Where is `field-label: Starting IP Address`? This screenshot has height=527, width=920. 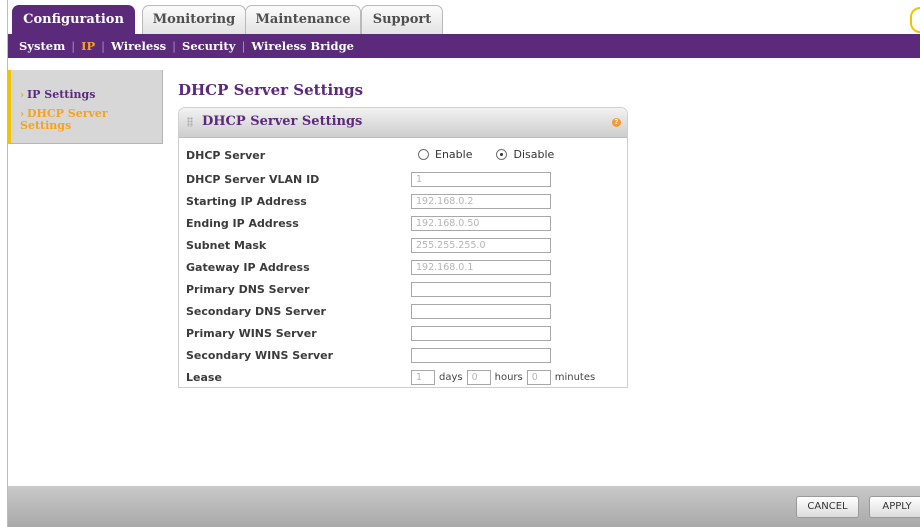 field-label: Starting IP Address is located at coordinates (246, 201).